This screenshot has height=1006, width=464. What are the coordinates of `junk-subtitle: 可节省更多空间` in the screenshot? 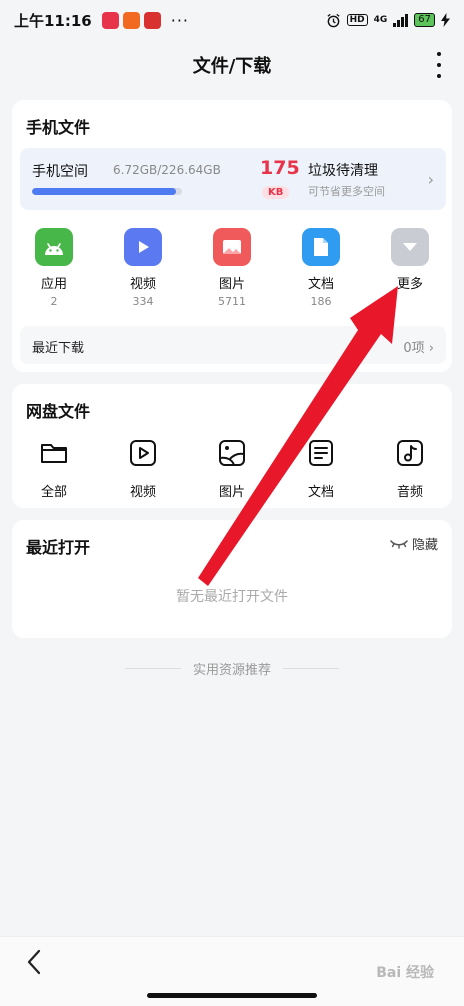 It's located at (346, 191).